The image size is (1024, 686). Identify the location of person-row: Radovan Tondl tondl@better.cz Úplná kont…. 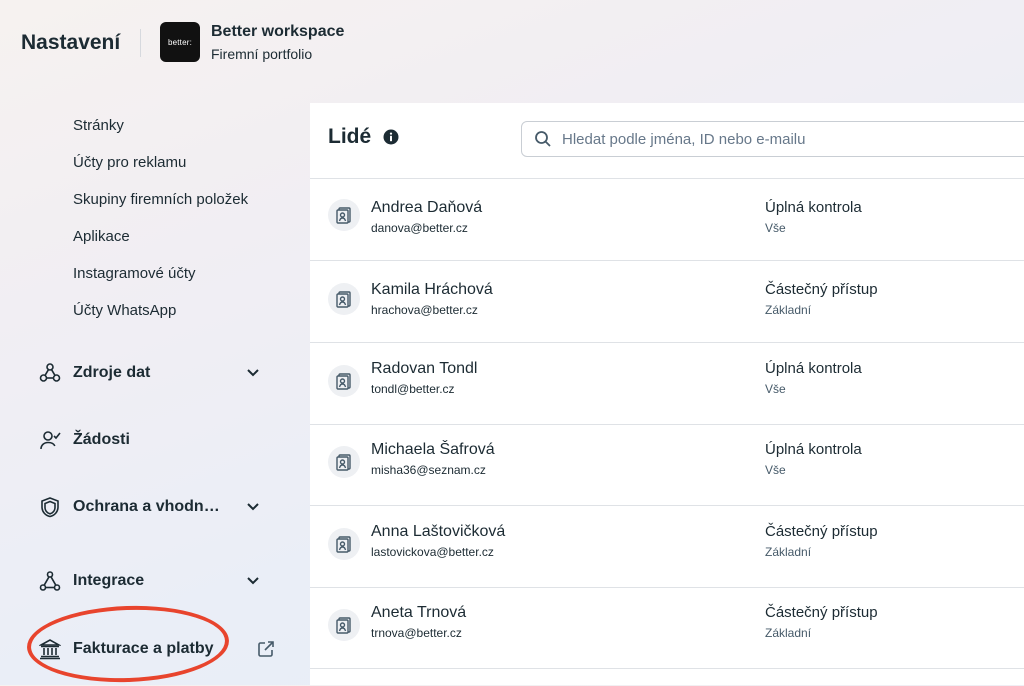
(667, 384).